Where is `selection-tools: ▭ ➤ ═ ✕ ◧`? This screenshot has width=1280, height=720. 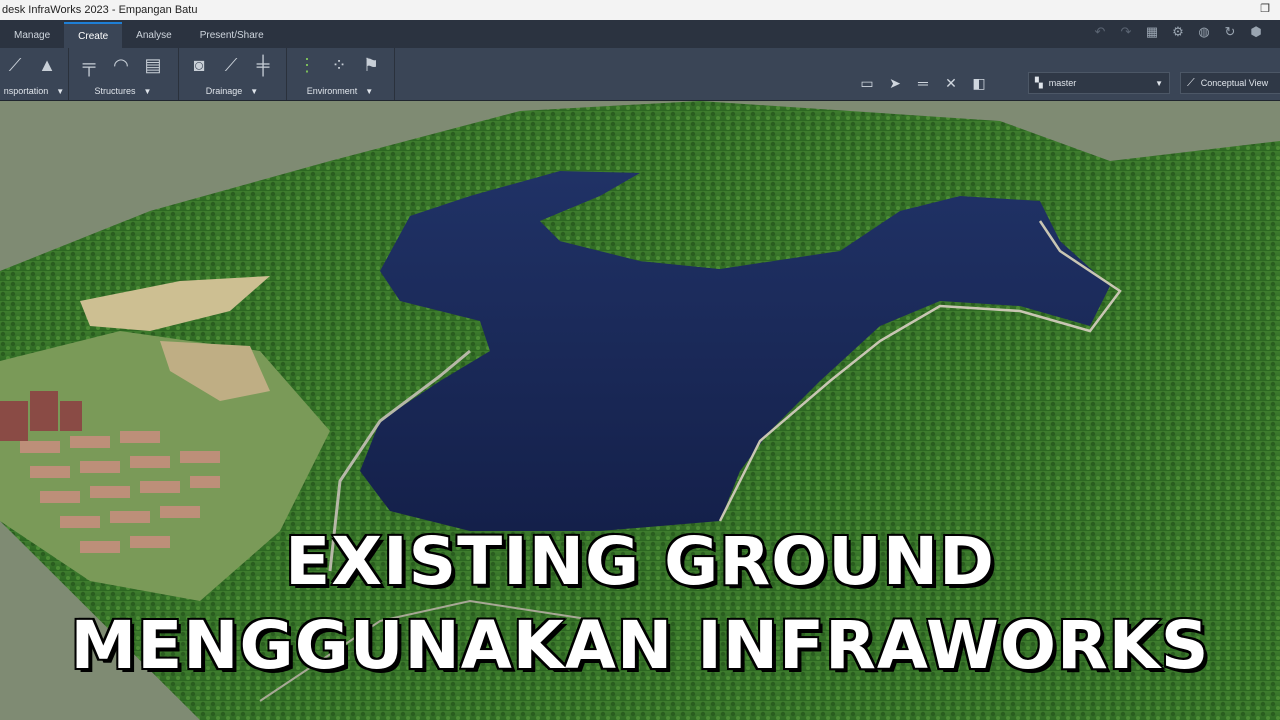
selection-tools: ▭ ➤ ═ ✕ ◧ is located at coordinates (923, 83).